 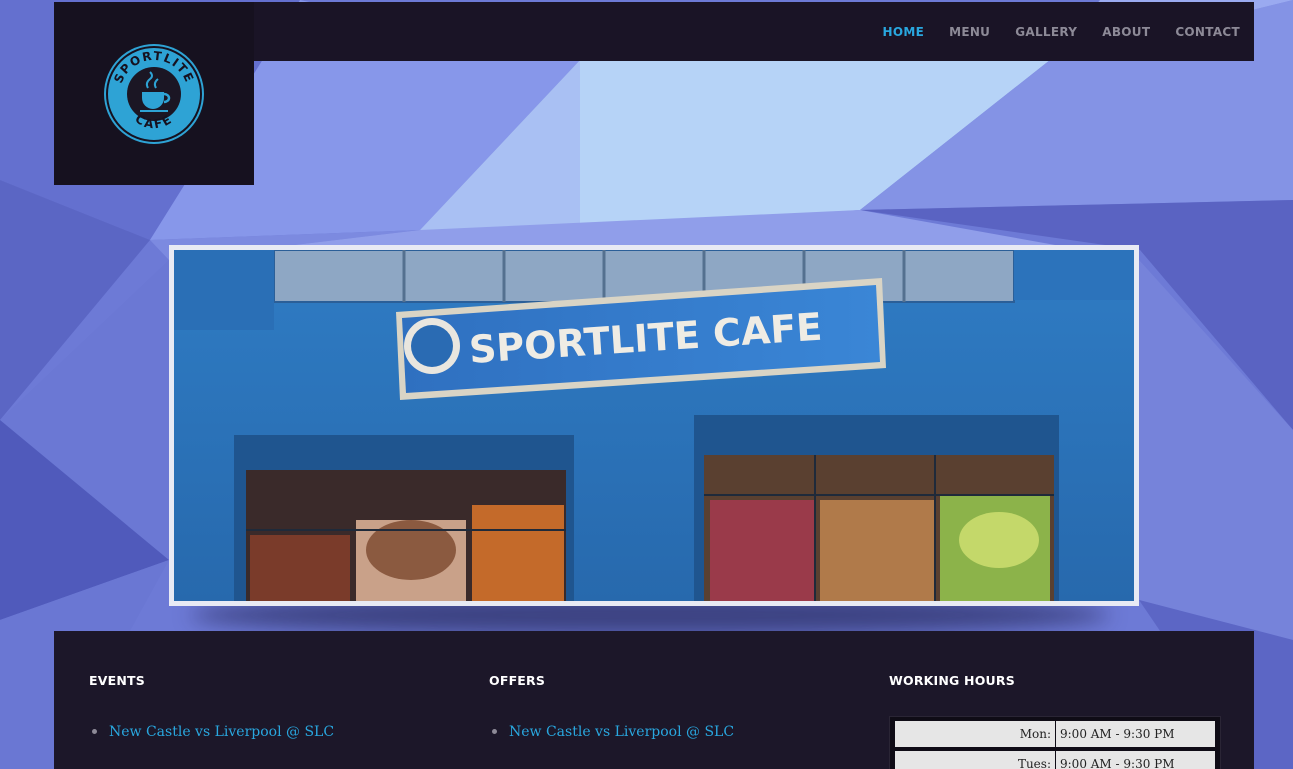 I want to click on logo: SPORTLITE CAFE, so click(x=154, y=93).